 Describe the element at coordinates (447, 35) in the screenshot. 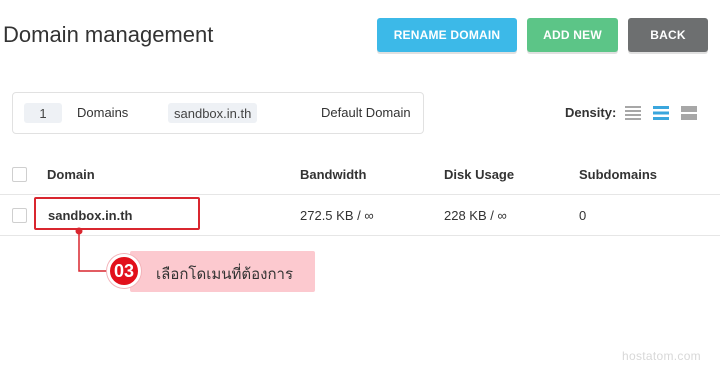

I see `rename-domain-button: RENAME DOMAIN` at that location.